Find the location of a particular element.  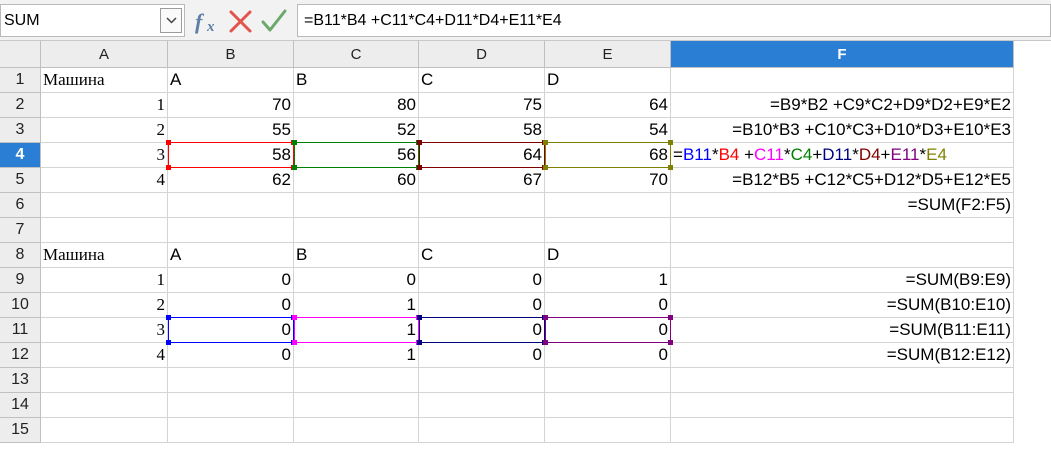

cell-f13 is located at coordinates (842, 380).